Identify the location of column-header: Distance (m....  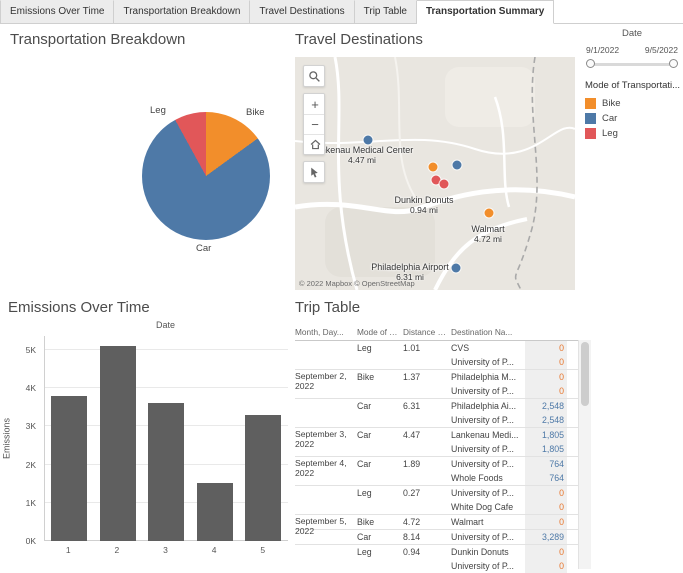
(427, 332).